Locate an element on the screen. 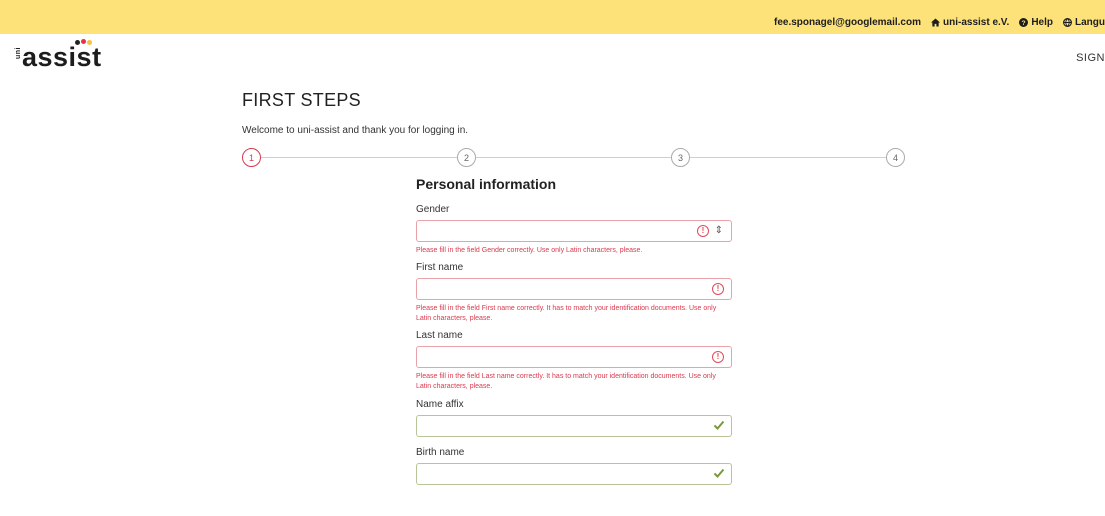 The width and height of the screenshot is (1105, 516). help-link: ? Help is located at coordinates (1036, 22).